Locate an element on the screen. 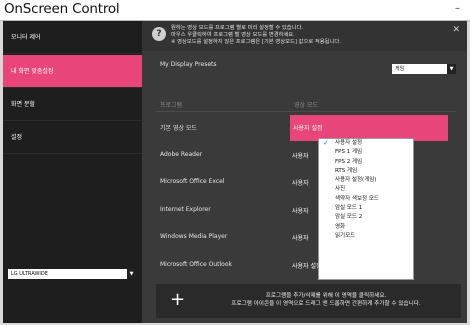 This screenshot has height=325, width=470. minimize-button: – is located at coordinates (457, 8).